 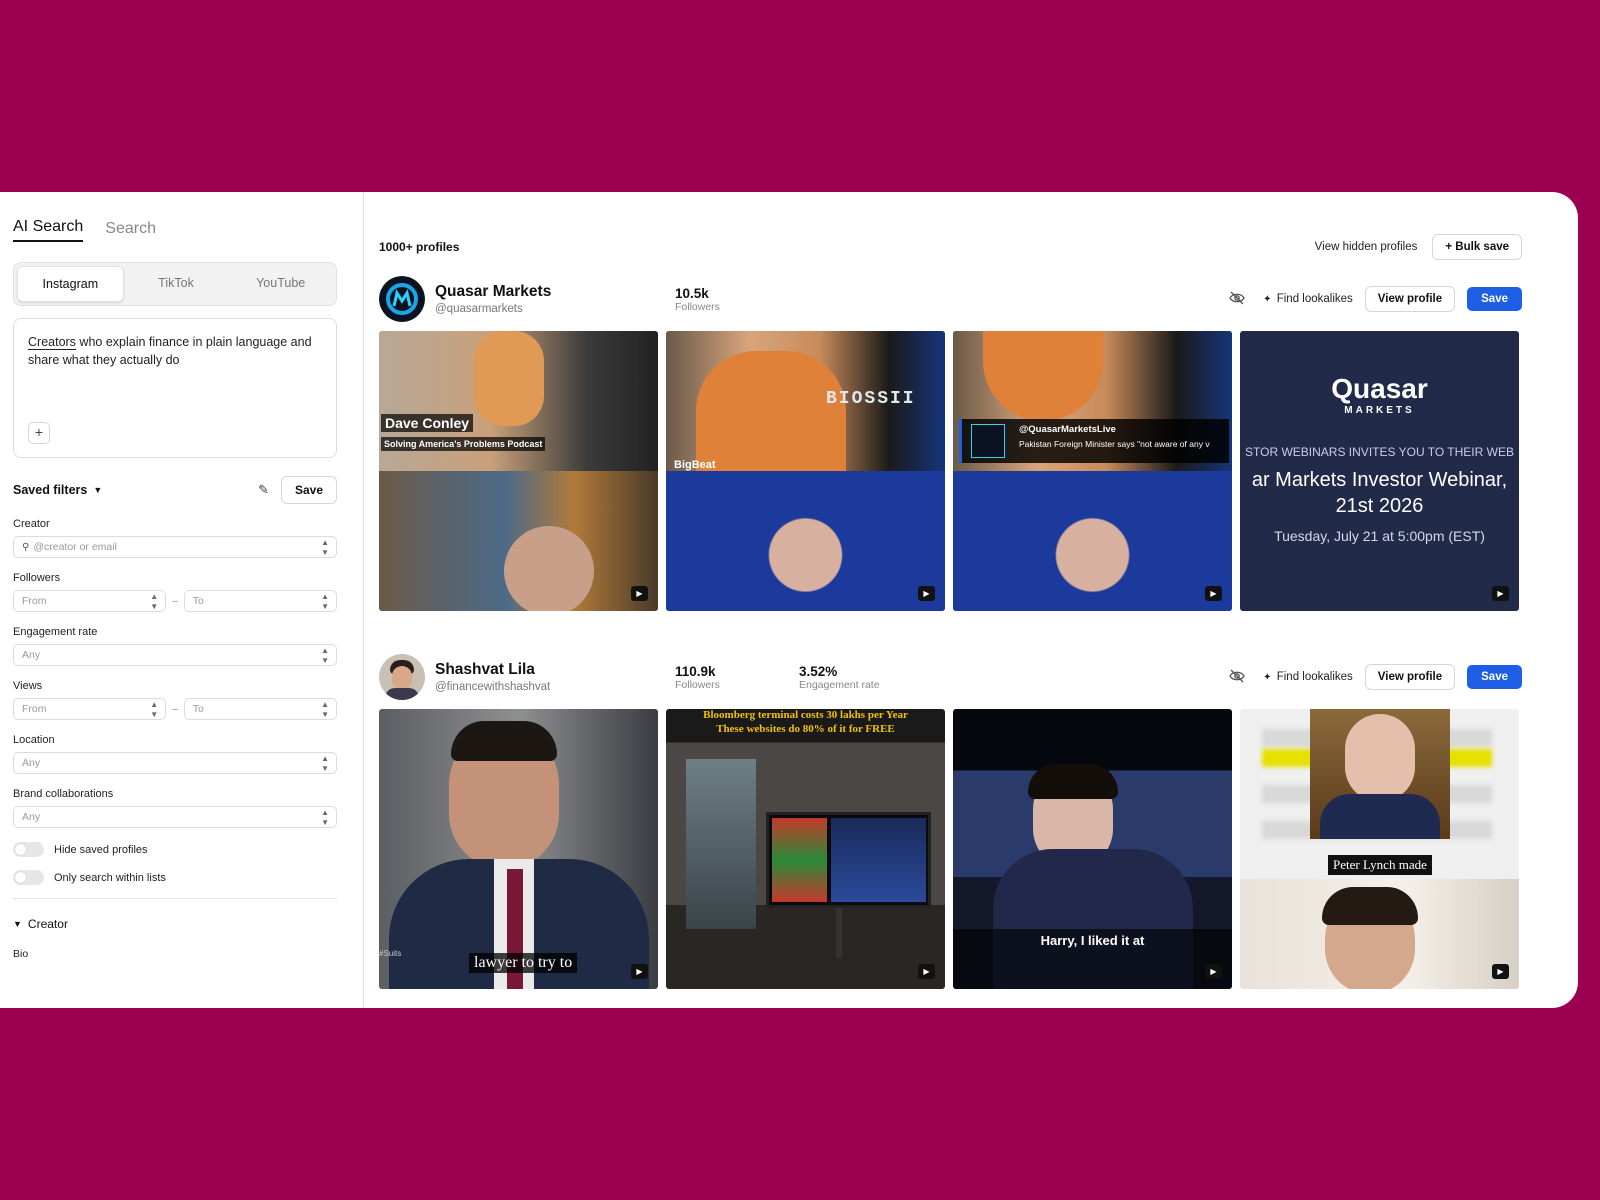 I want to click on followers-from-select: From ▲ ▼, so click(x=90, y=601).